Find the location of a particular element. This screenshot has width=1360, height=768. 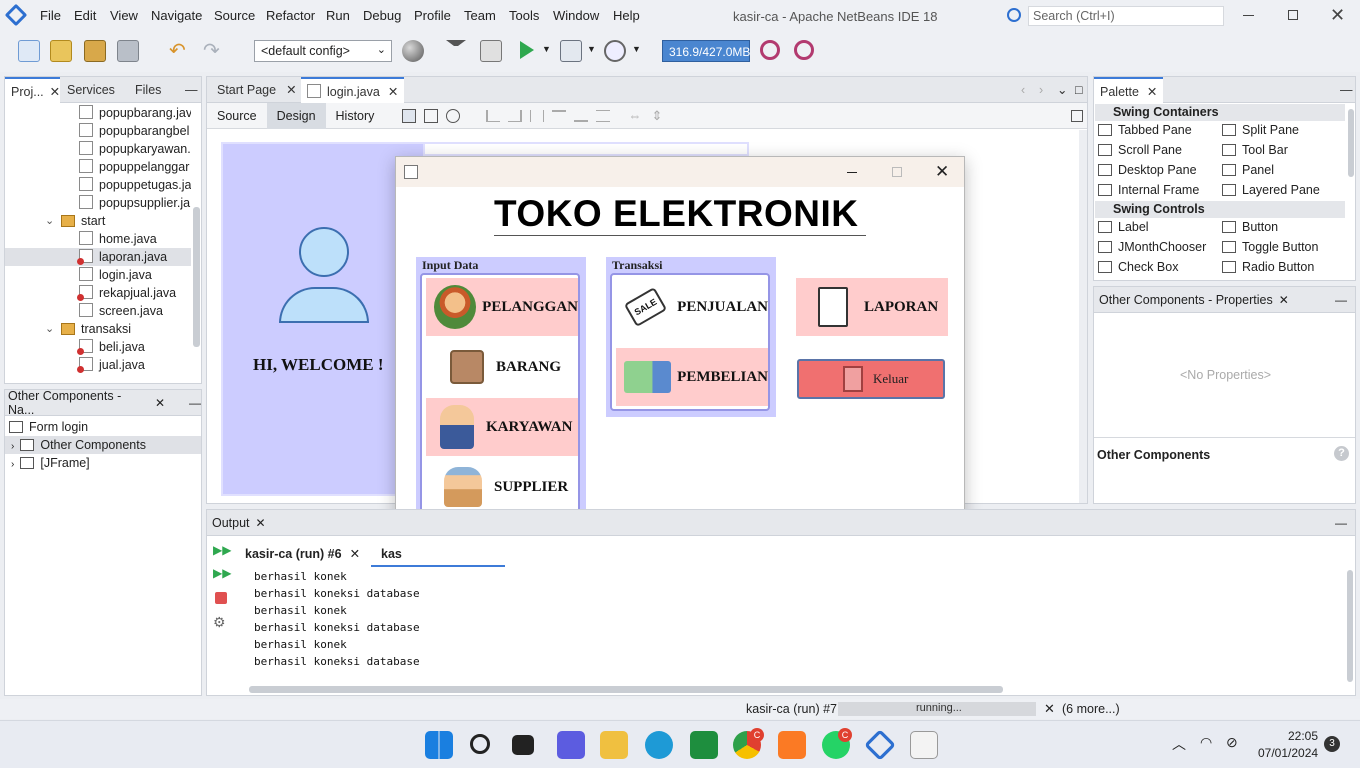

memory-indicator: 316.9/427.0MB is located at coordinates (706, 51).